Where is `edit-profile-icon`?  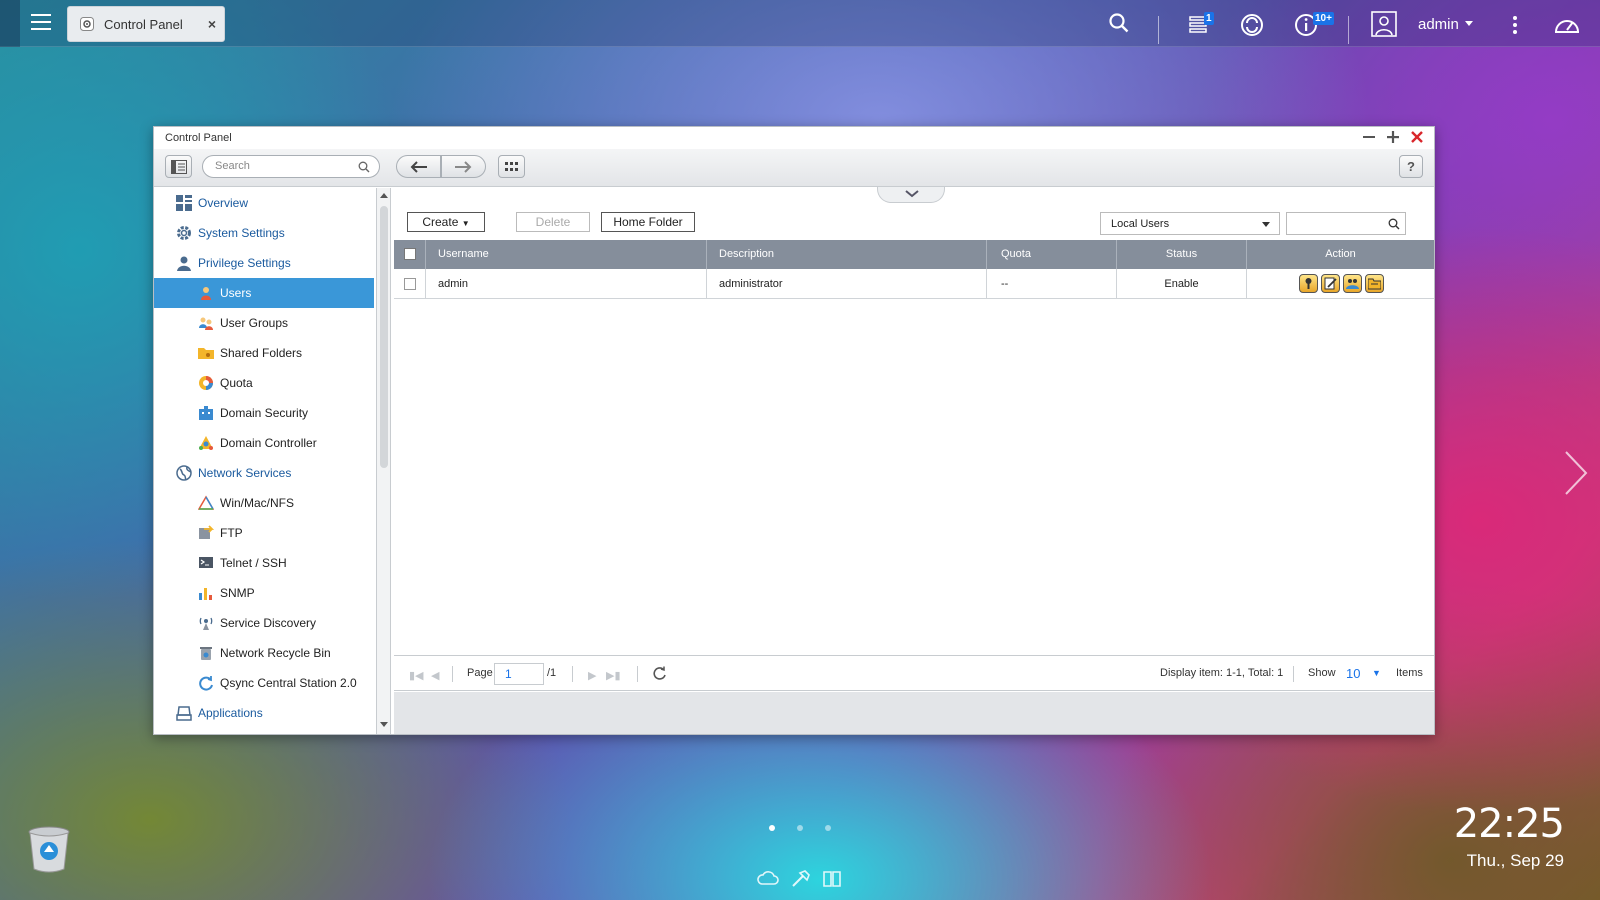
edit-profile-icon is located at coordinates (1330, 283).